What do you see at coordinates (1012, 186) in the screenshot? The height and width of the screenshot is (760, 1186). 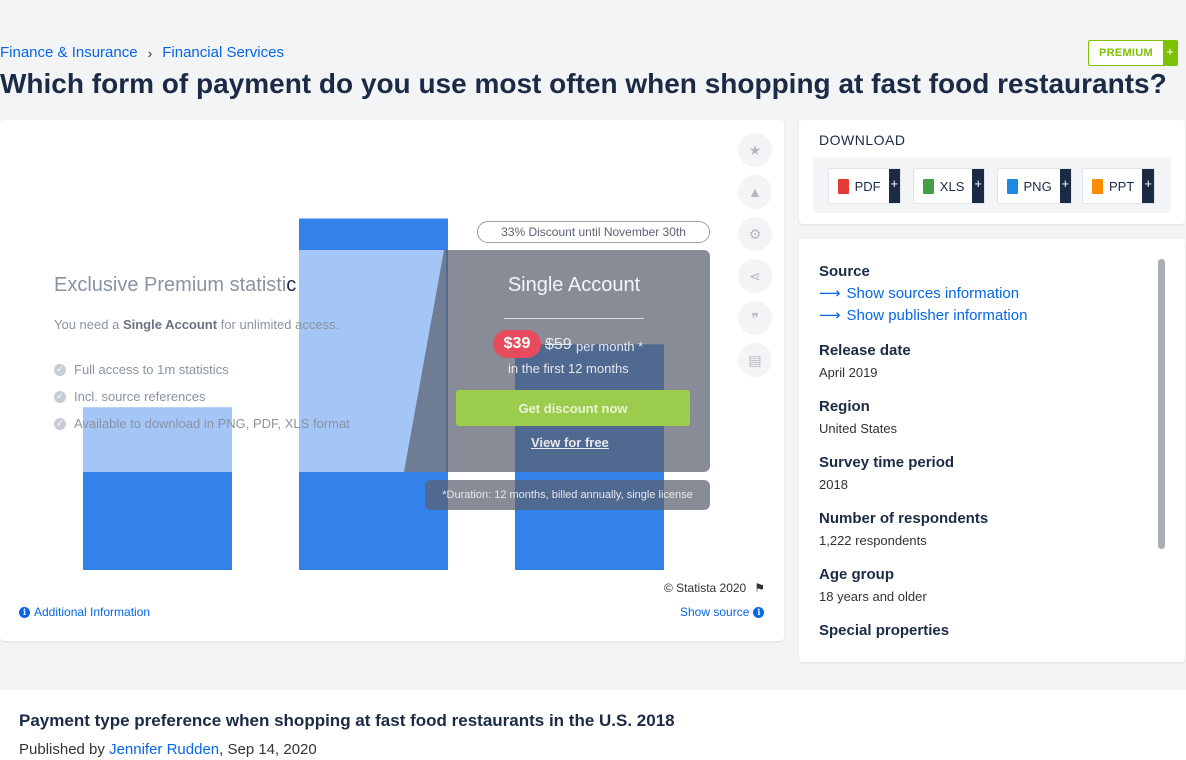 I see `png-icon` at bounding box center [1012, 186].